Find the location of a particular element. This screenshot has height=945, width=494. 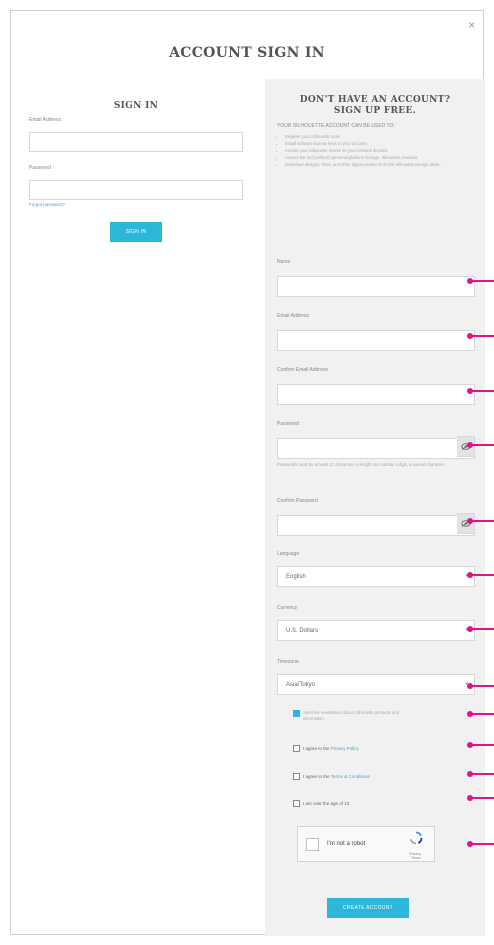

newsletter-checkbox is located at coordinates (296, 713).